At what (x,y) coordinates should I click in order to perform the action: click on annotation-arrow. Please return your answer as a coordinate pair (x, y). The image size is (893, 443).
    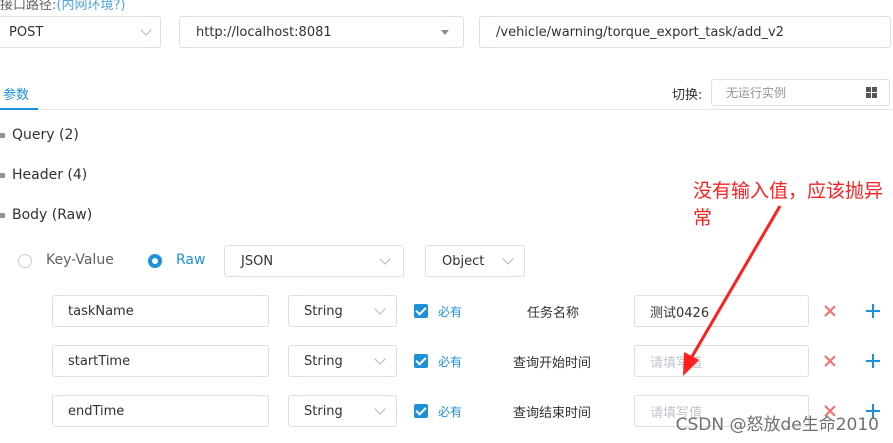
    Looking at the image, I should click on (732, 290).